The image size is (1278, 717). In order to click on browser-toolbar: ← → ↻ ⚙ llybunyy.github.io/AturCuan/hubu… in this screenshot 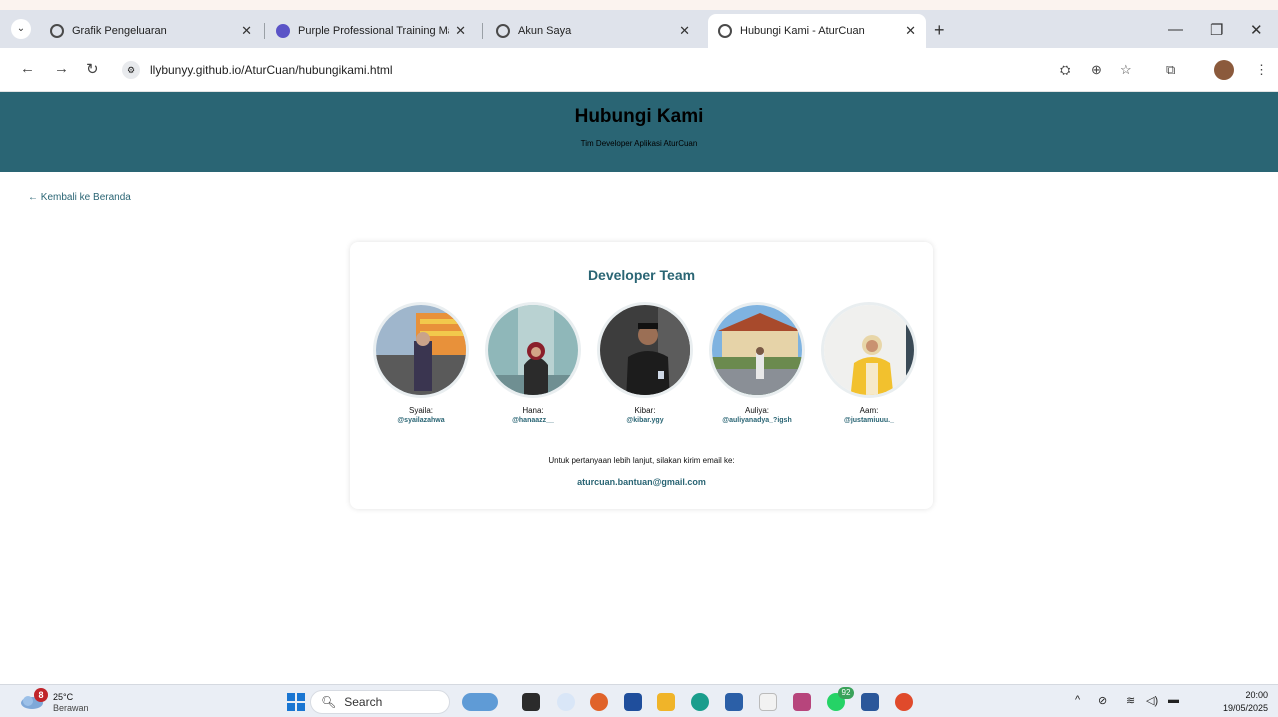, I will do `click(639, 70)`.